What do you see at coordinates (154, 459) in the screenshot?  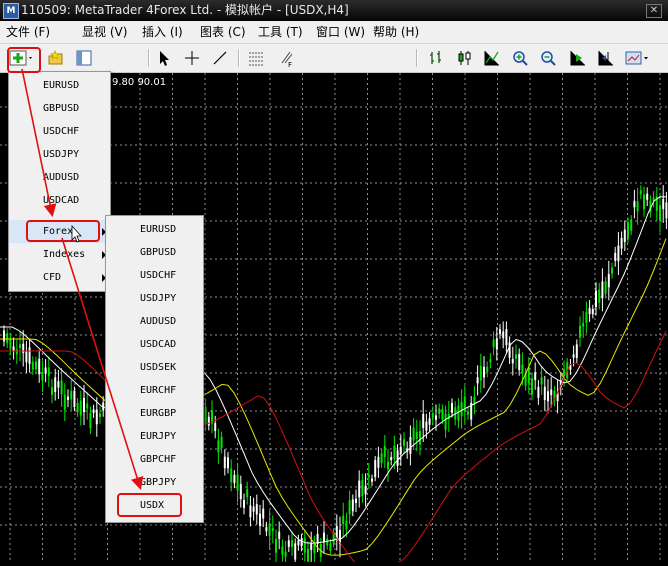 I see `submenu-item-gbpchf: GBPCHF` at bounding box center [154, 459].